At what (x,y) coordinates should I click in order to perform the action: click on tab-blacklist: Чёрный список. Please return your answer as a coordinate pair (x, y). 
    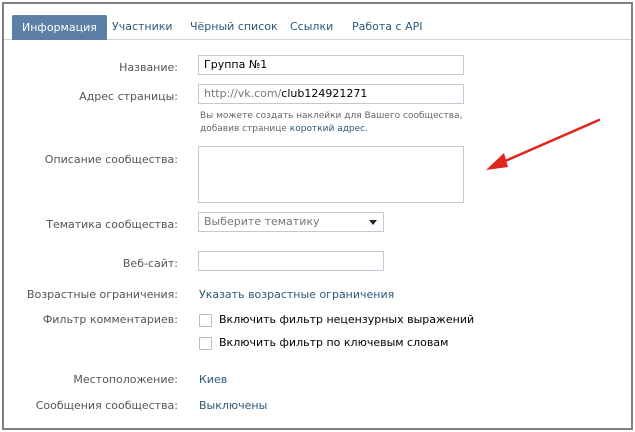
    Looking at the image, I should click on (234, 27).